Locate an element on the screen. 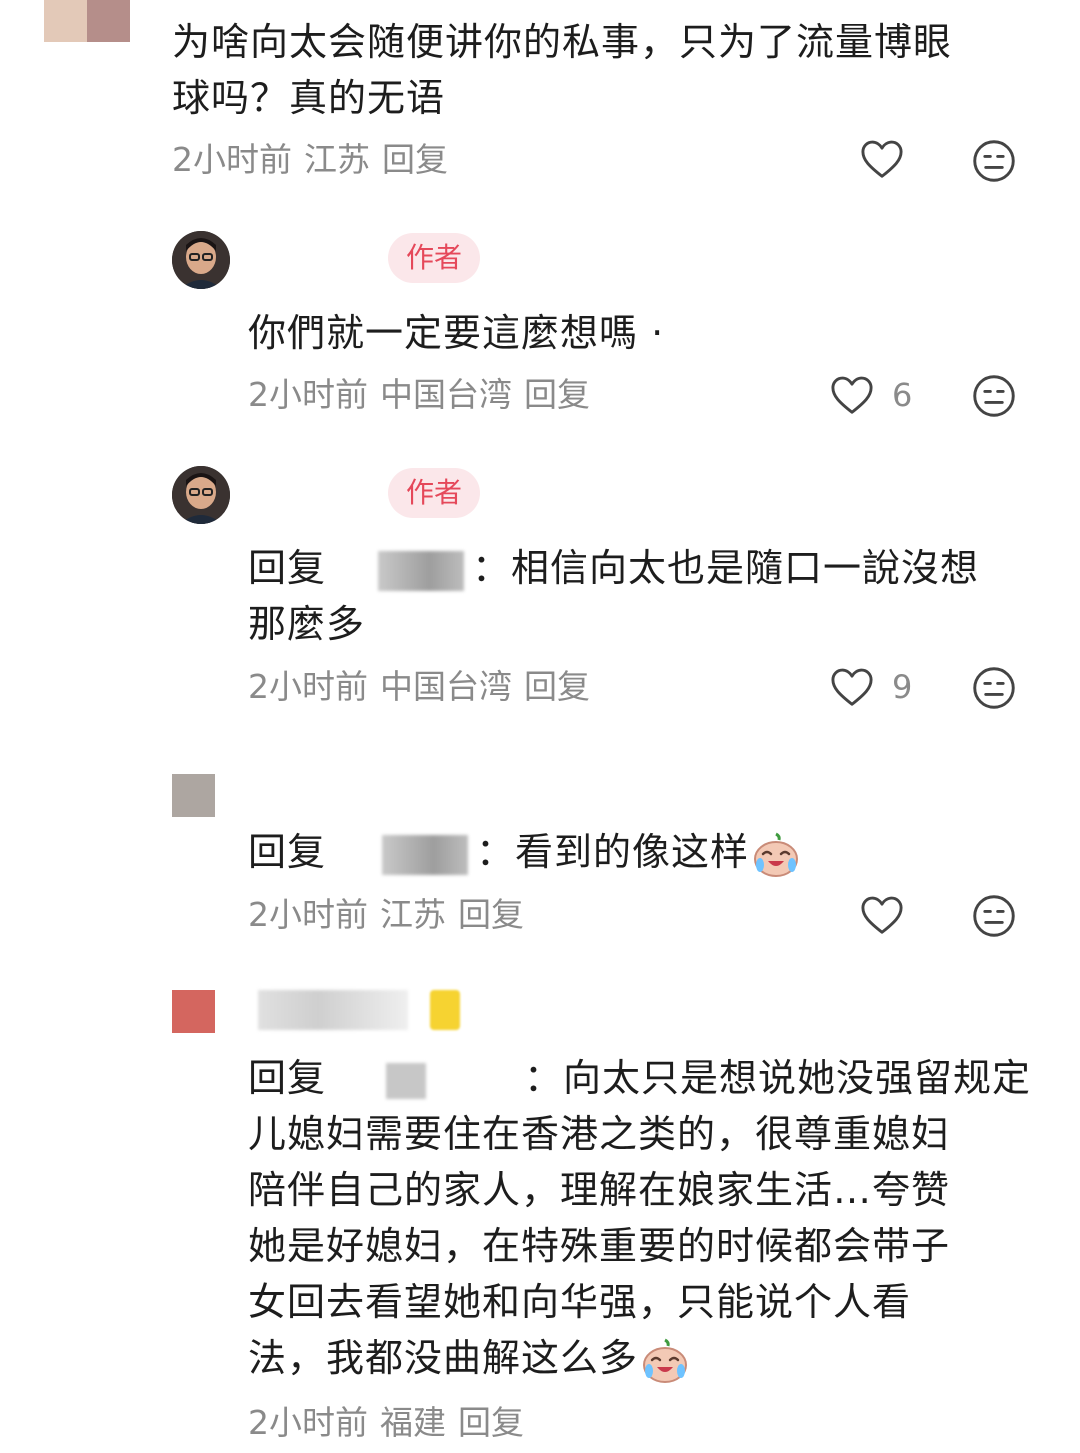  reply-text: 相信向太也是隨口一說沒想 is located at coordinates (745, 568).